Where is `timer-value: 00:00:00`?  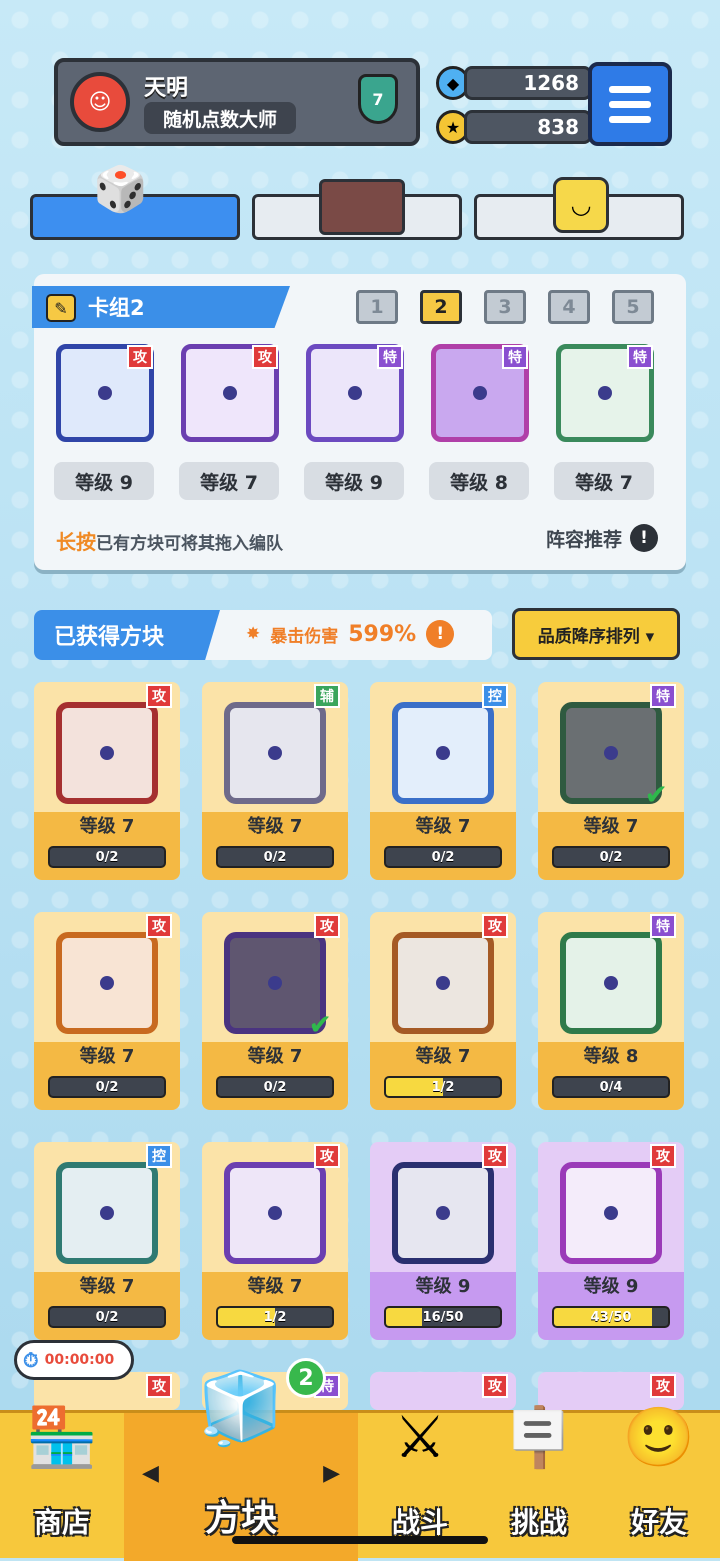
timer-value: 00:00:00 is located at coordinates (79, 1360).